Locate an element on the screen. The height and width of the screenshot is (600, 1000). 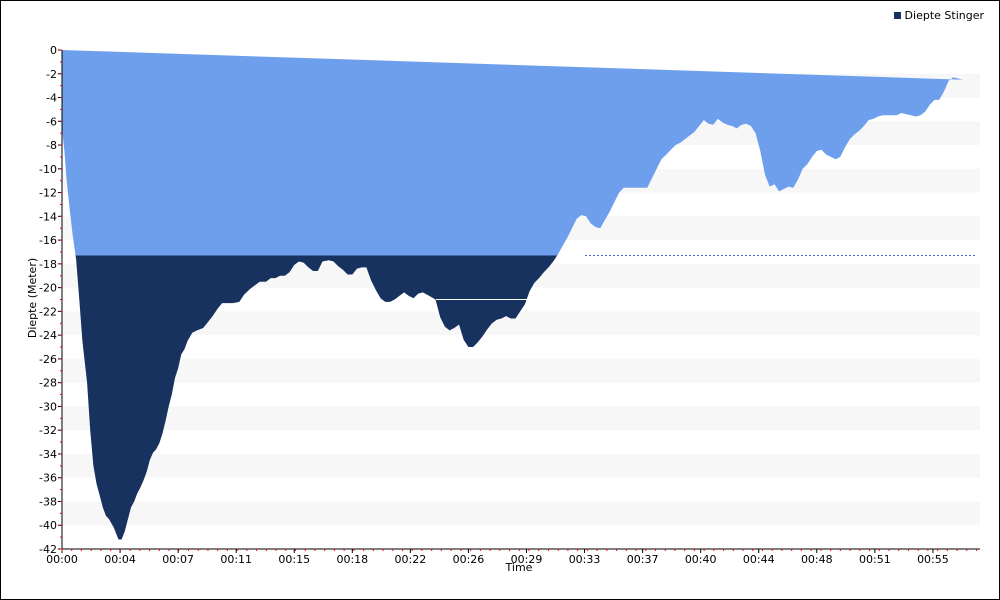
y-tick-label: -38 is located at coordinates (48, 501).